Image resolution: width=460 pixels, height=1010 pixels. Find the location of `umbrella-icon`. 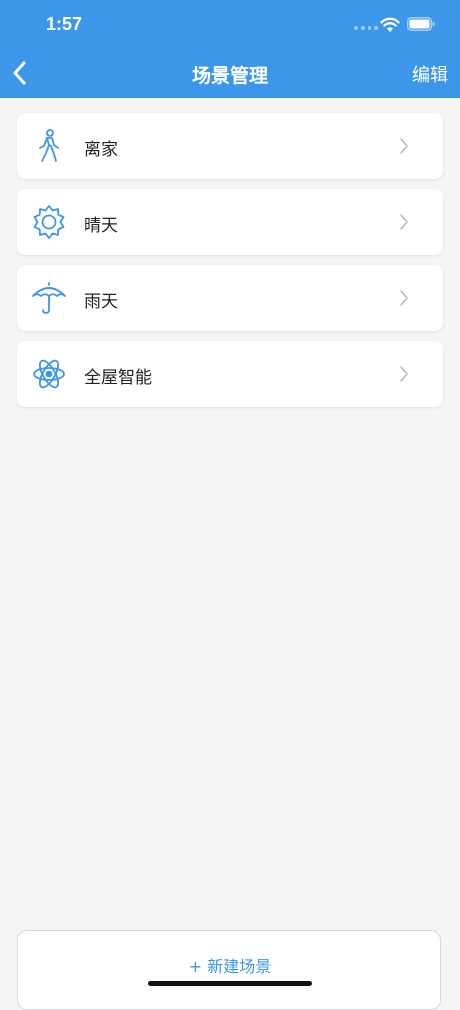

umbrella-icon is located at coordinates (49, 298).